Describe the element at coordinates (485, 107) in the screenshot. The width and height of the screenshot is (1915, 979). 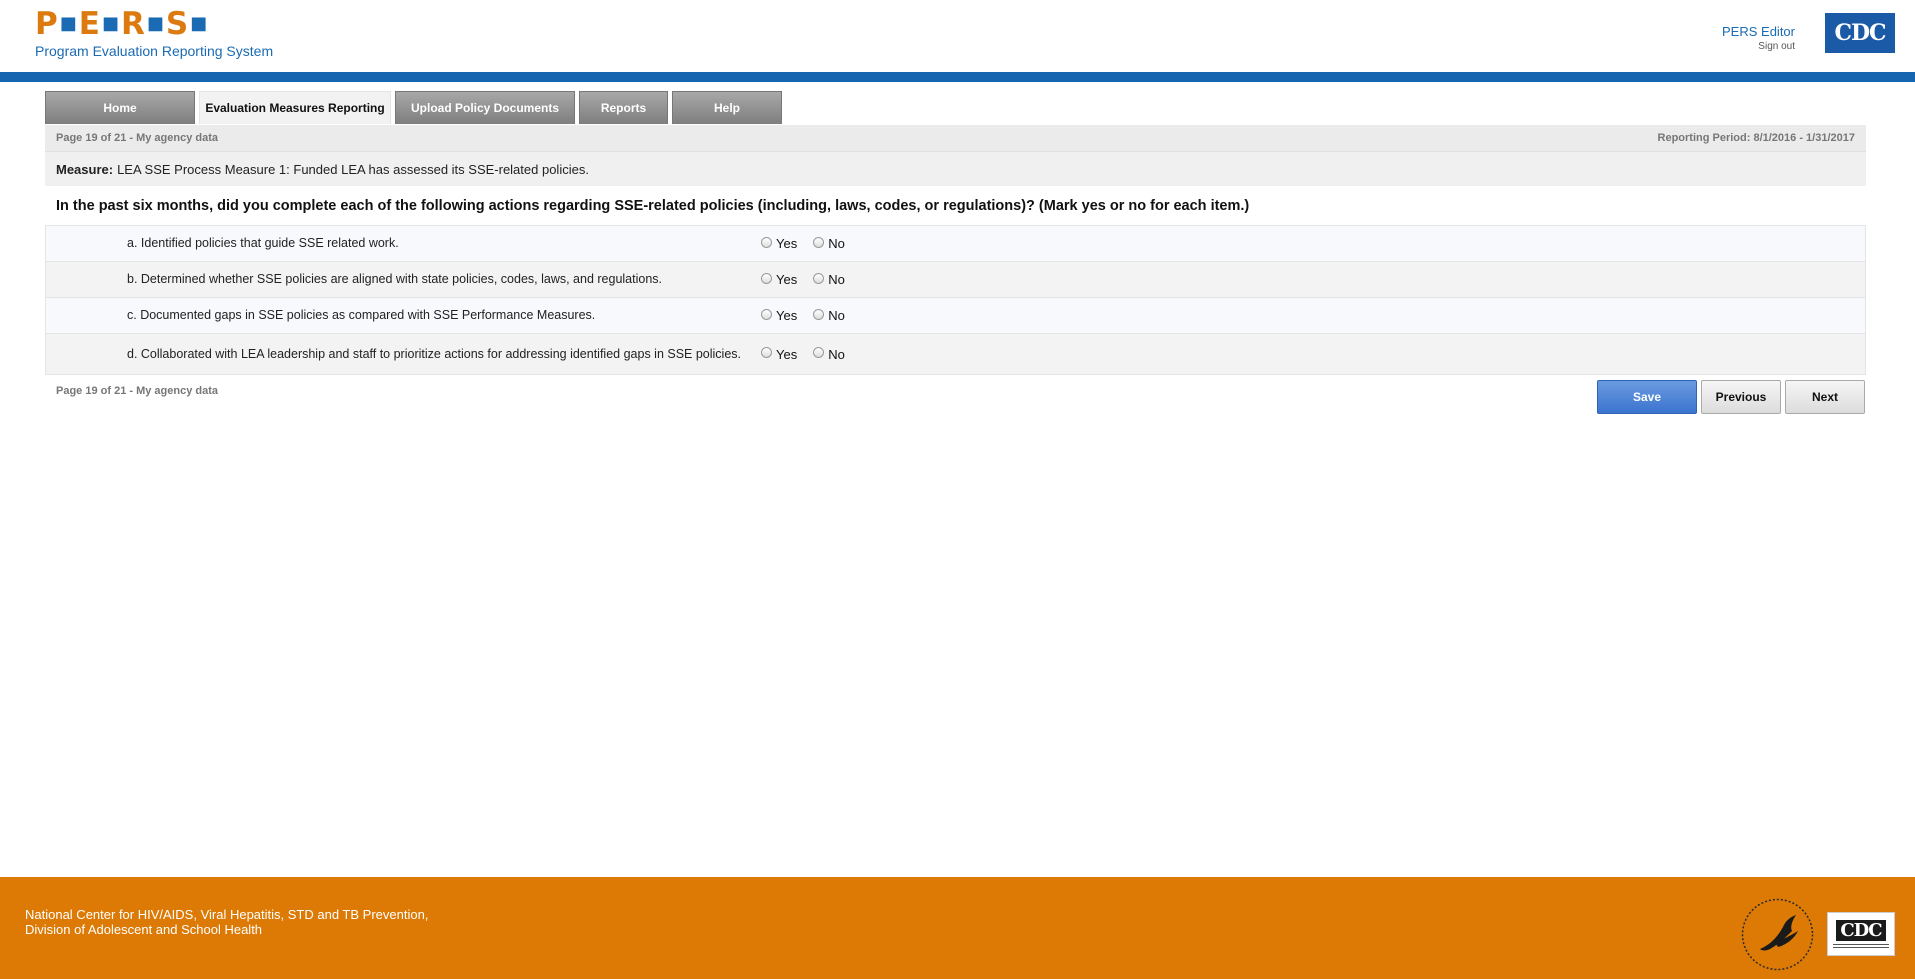
I see `tab-upload-policy-documents: Upload Policy Documents` at that location.